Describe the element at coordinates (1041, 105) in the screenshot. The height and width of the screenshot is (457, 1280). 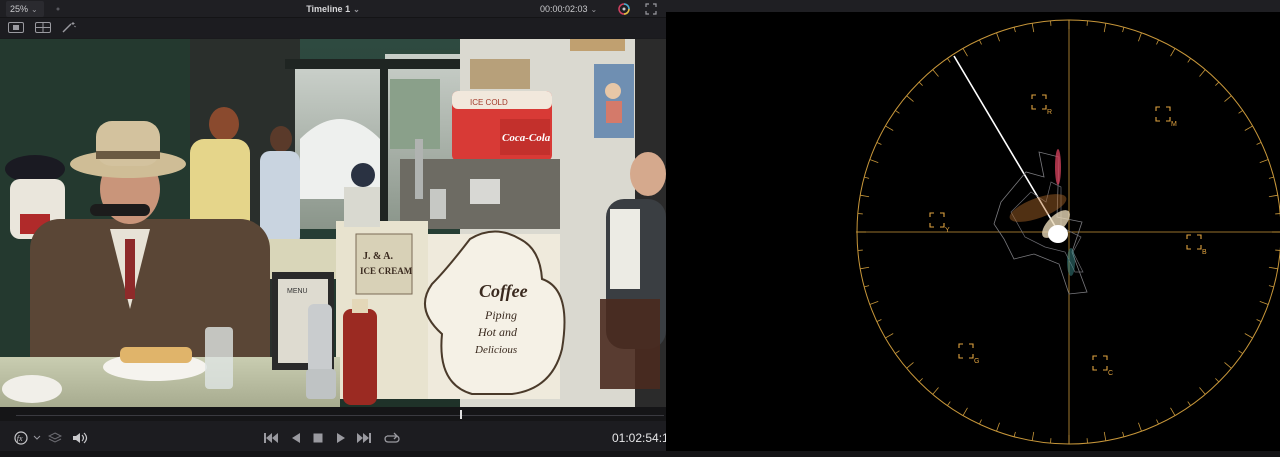
I see `target-r: R` at that location.